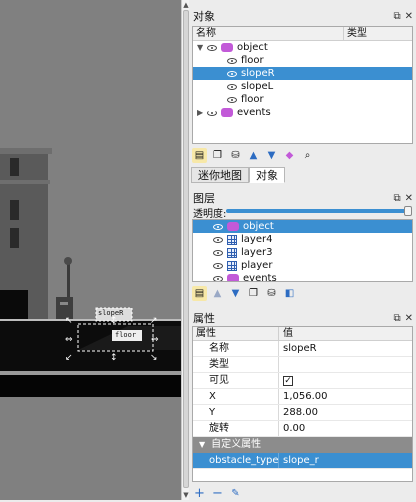 This screenshot has height=502, width=416. What do you see at coordinates (236, 348) in the screenshot?
I see `prop-key: 名称` at bounding box center [236, 348].